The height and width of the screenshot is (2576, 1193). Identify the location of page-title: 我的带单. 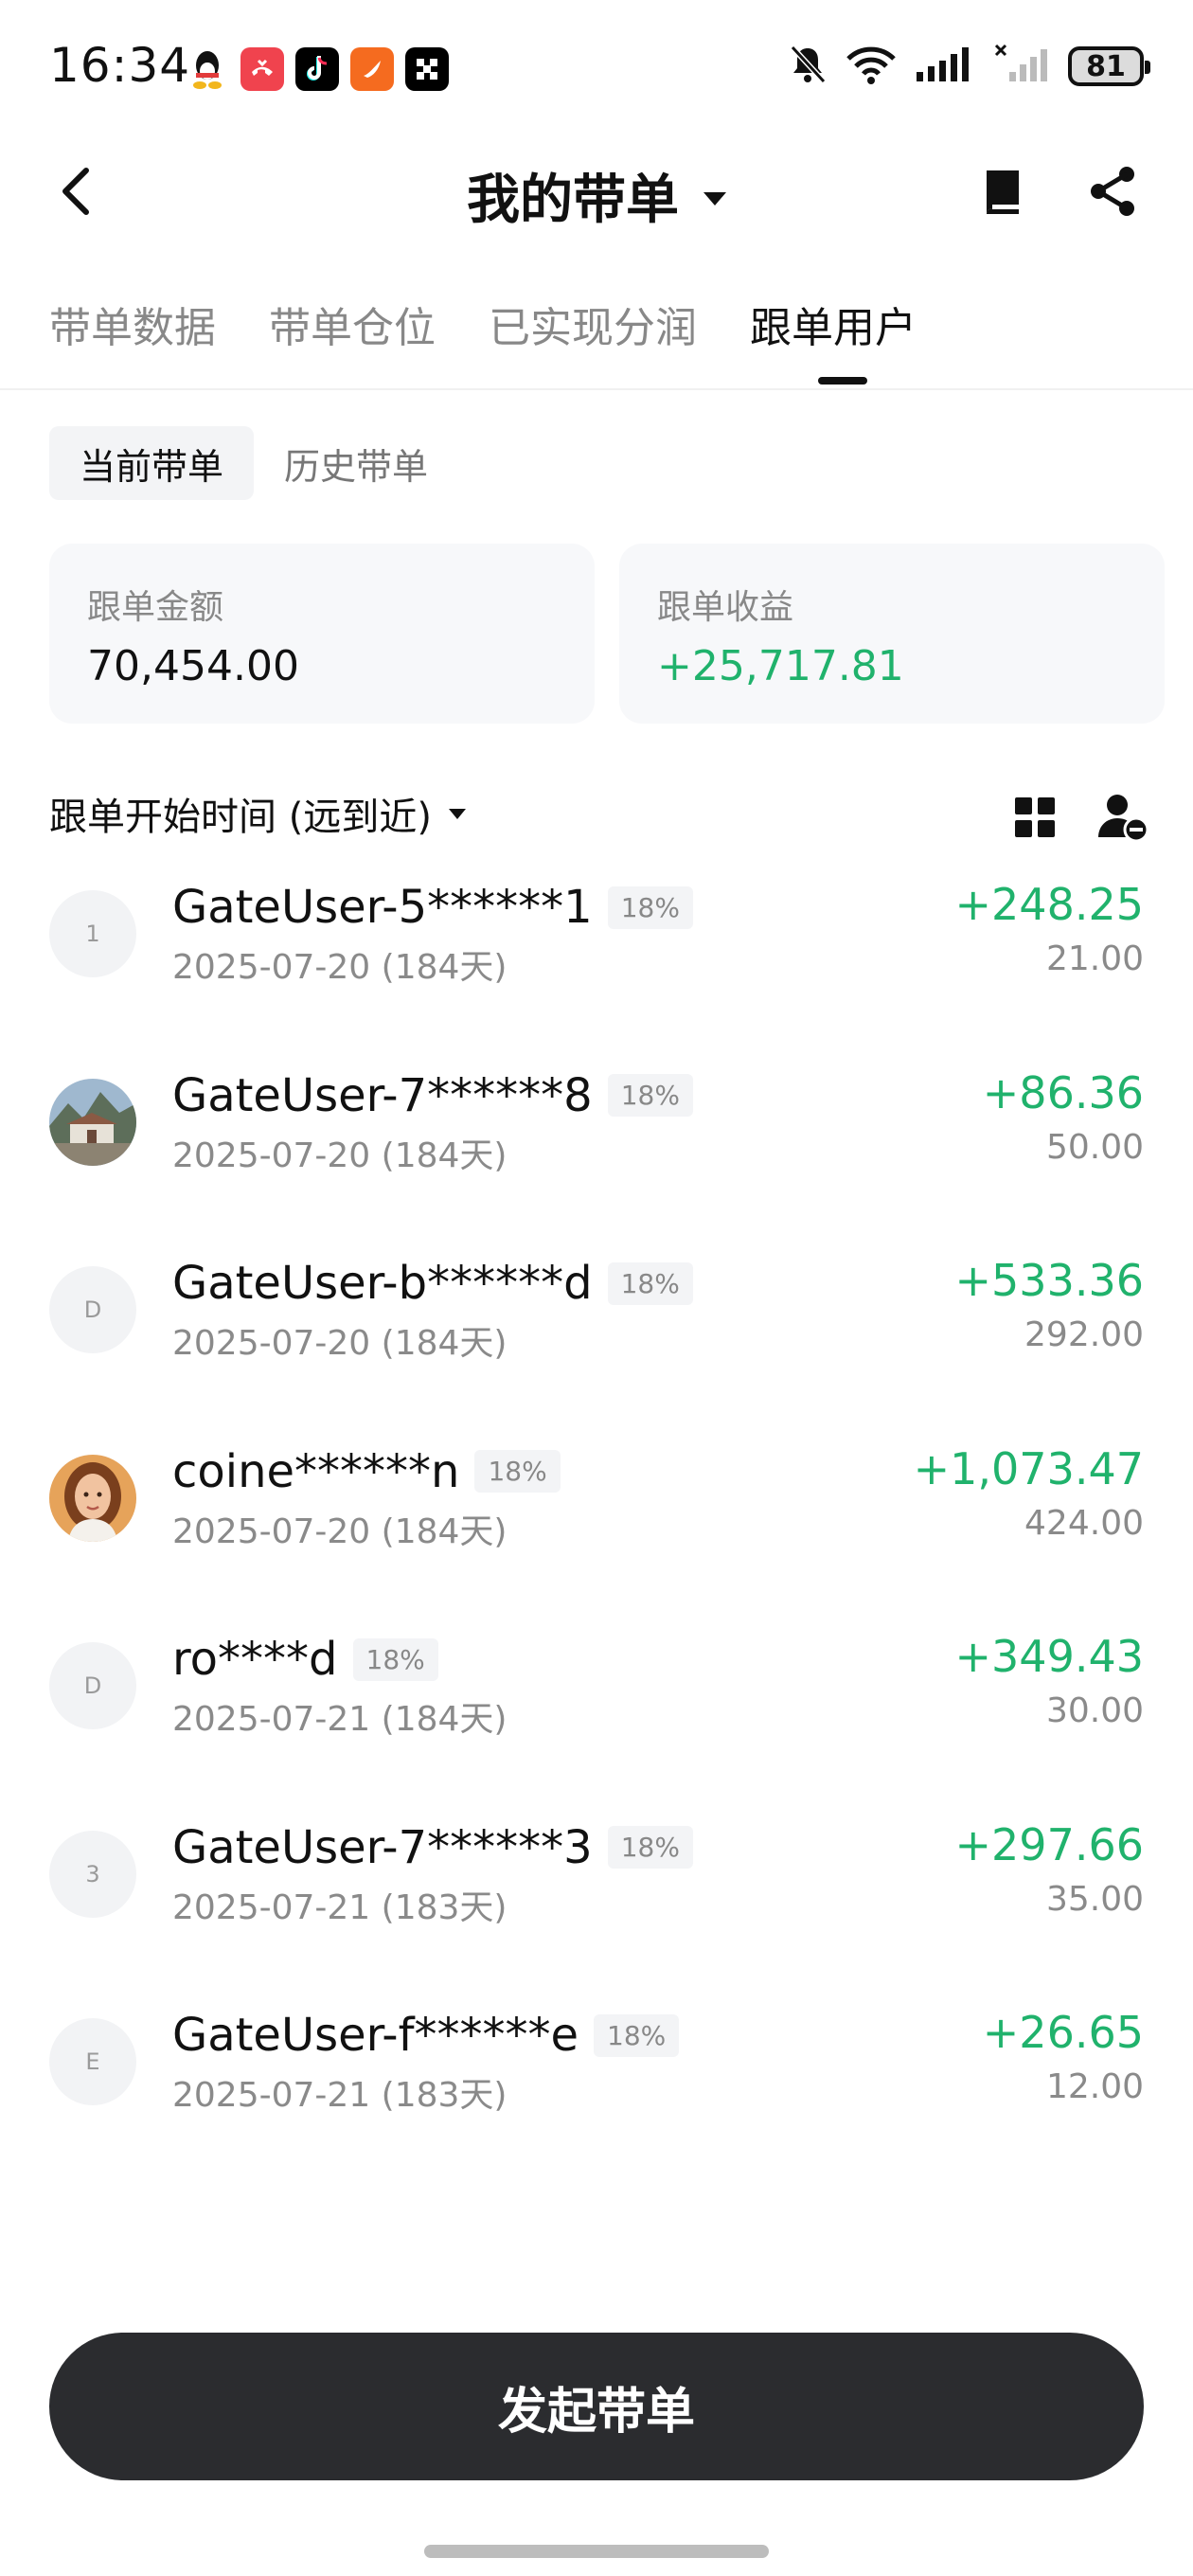
(573, 200).